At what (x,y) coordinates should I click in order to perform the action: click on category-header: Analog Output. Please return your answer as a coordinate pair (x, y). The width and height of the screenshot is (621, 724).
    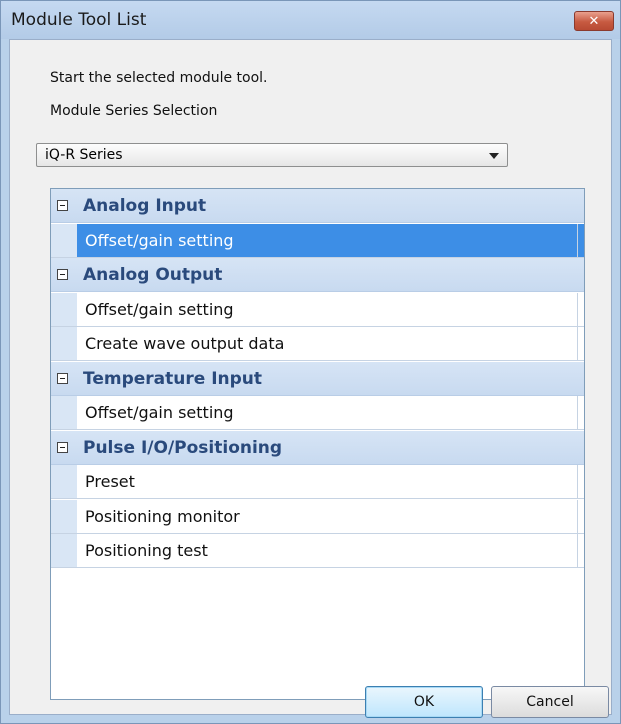
    Looking at the image, I should click on (317, 275).